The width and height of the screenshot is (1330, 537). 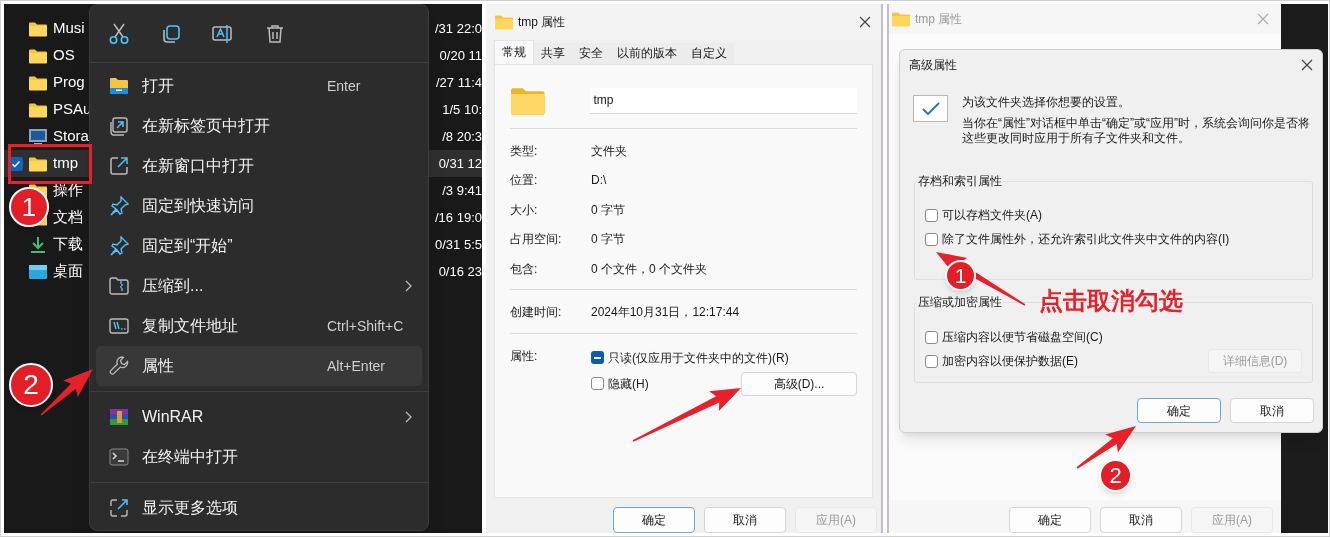 I want to click on checkbox-label: 除了文件属性外，还允许索引此文件夹中文件的内容(I), so click(x=1086, y=239).